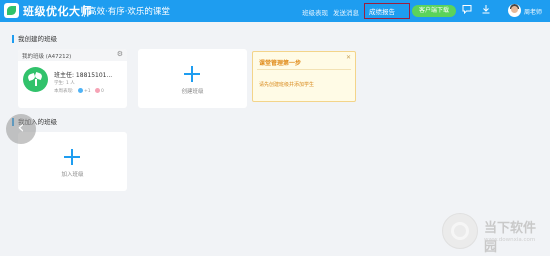  What do you see at coordinates (47, 57) in the screenshot?
I see `class-name-id: 我的班级 (A47212)` at bounding box center [47, 57].